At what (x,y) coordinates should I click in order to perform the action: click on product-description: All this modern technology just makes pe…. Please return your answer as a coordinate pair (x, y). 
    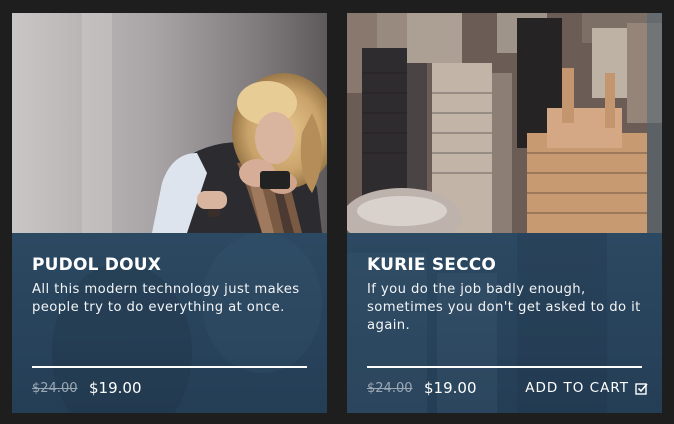
    Looking at the image, I should click on (166, 298).